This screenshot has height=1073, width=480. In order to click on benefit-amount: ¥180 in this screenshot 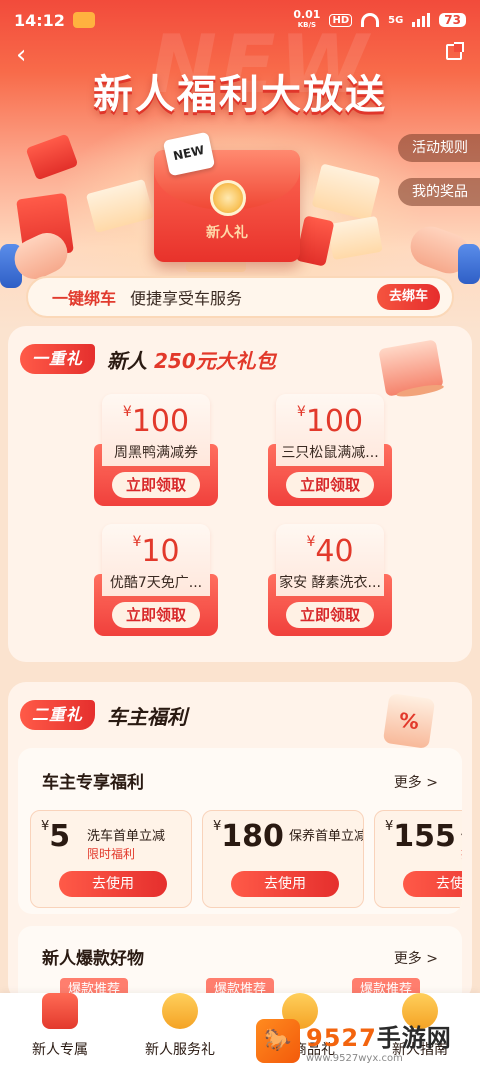, I will do `click(248, 836)`.